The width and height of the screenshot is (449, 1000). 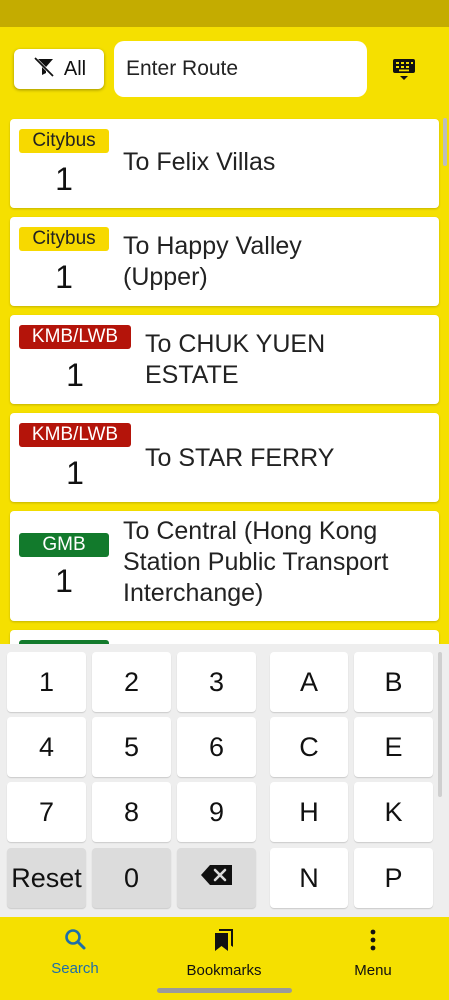 I want to click on key-C: C, so click(x=309, y=747).